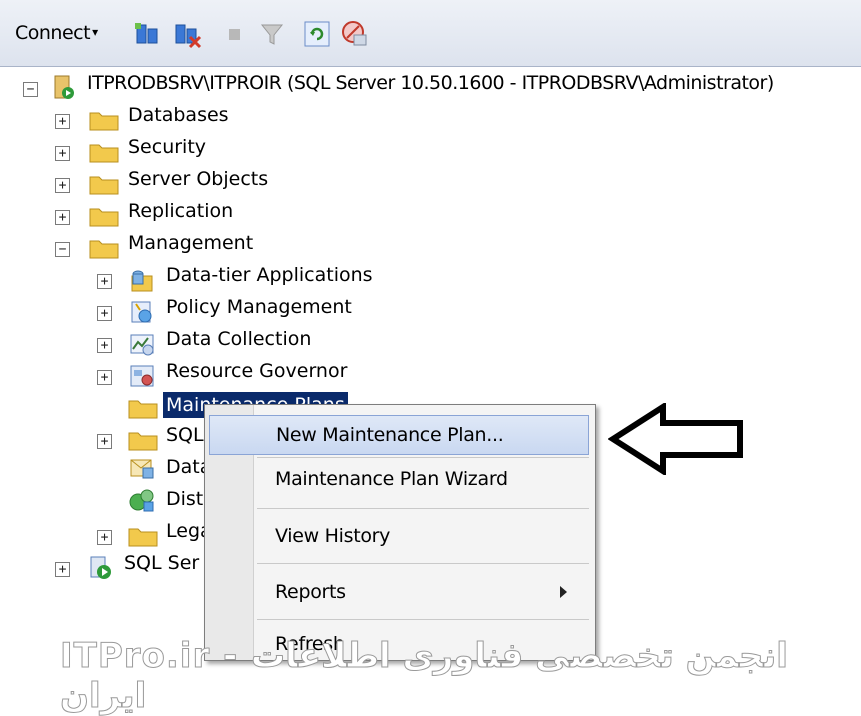  I want to click on stop-icon, so click(235, 34).